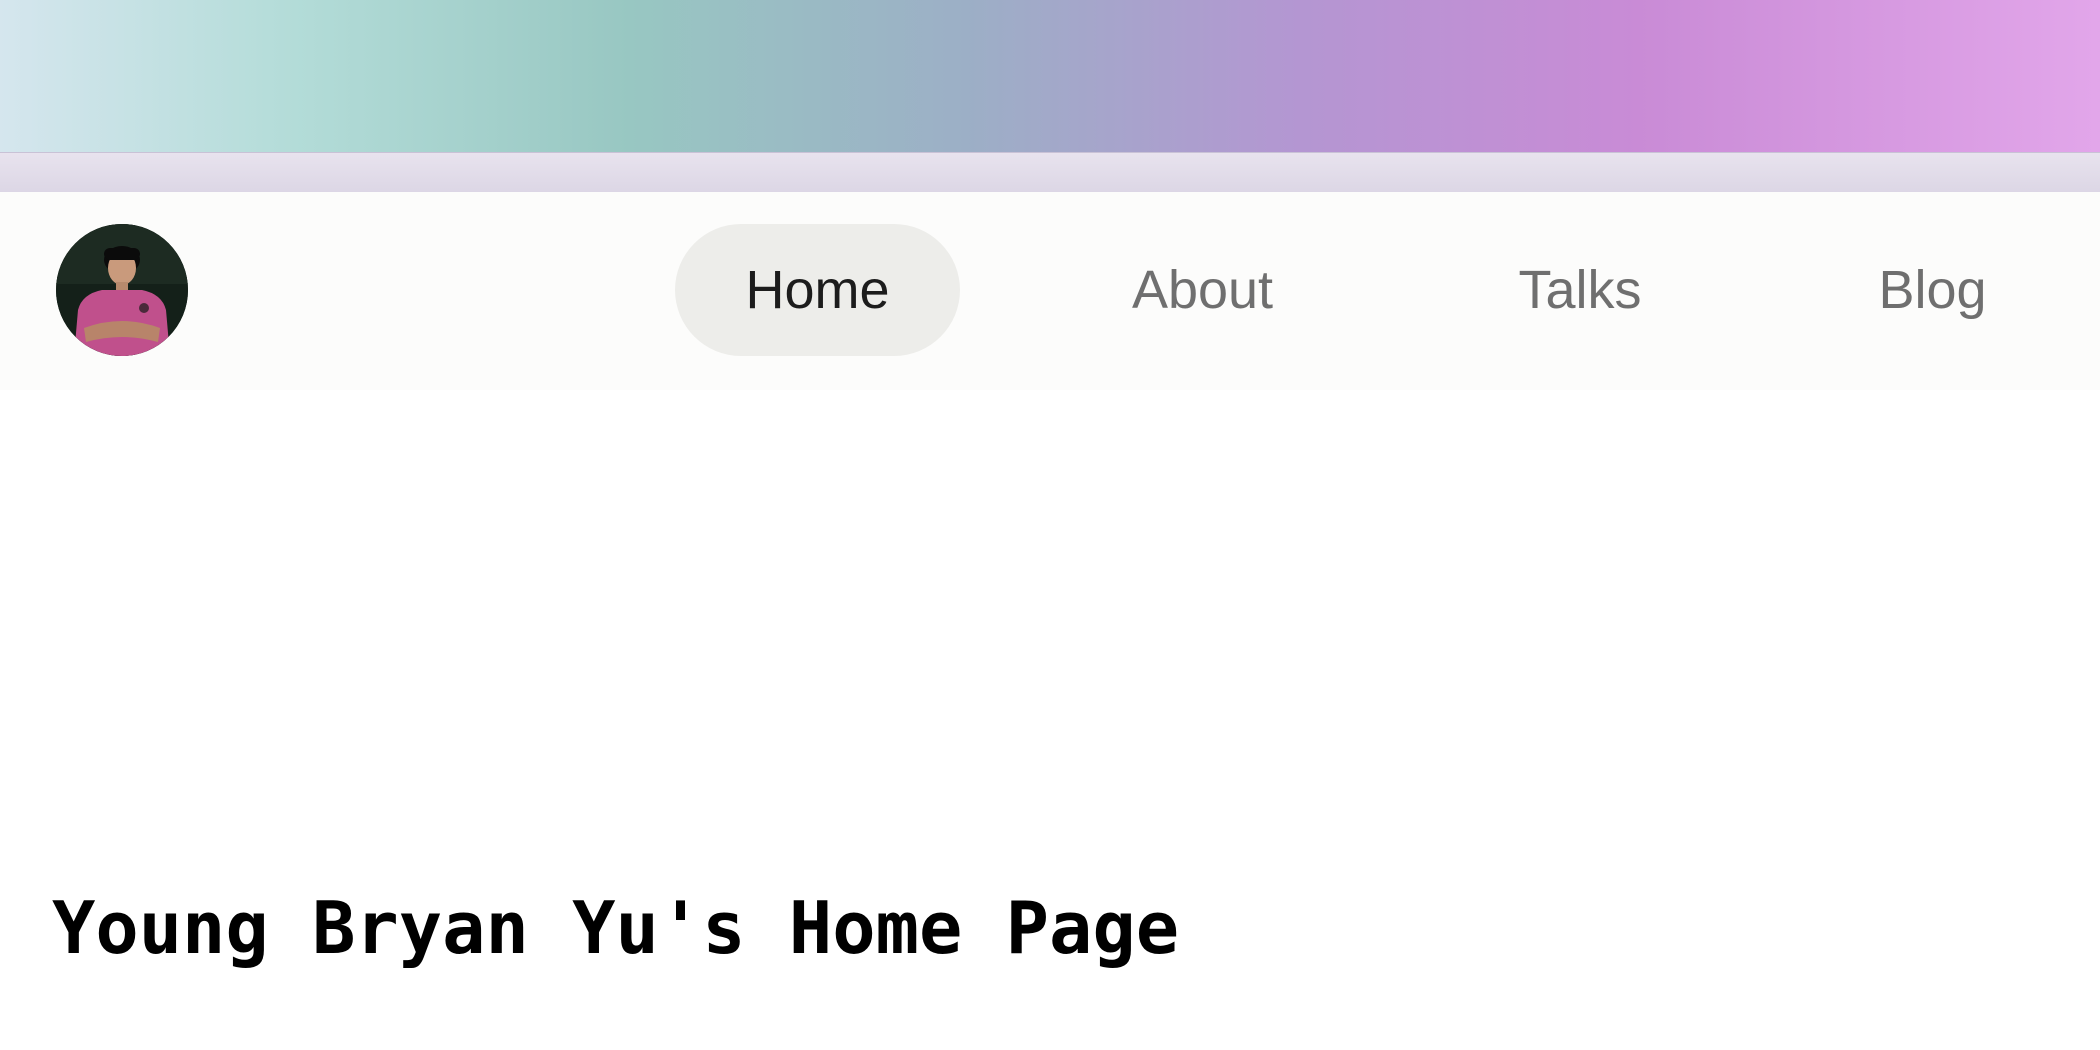 The height and width of the screenshot is (1050, 2100). I want to click on nav-blog: Blog, so click(1932, 290).